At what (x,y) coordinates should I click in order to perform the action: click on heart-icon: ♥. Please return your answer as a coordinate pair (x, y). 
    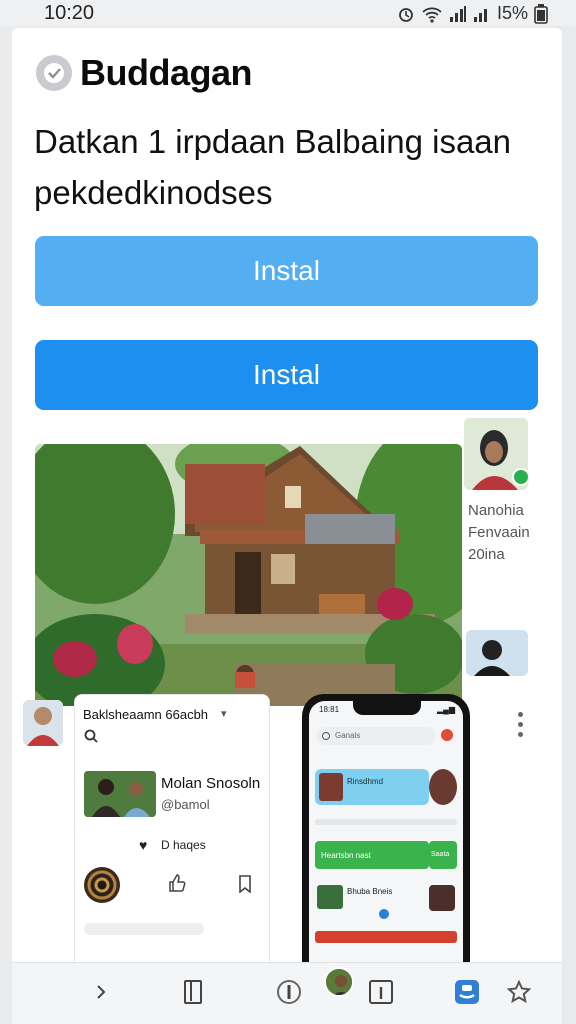
    Looking at the image, I should click on (143, 845).